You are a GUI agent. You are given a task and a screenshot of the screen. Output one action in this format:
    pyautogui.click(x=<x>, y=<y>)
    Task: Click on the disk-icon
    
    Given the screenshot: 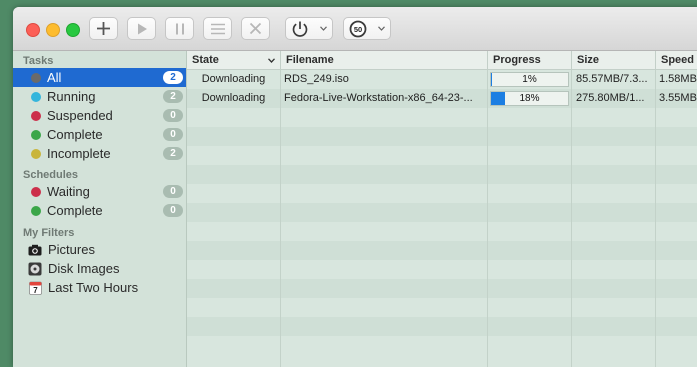 What is the action you would take?
    pyautogui.click(x=35, y=269)
    